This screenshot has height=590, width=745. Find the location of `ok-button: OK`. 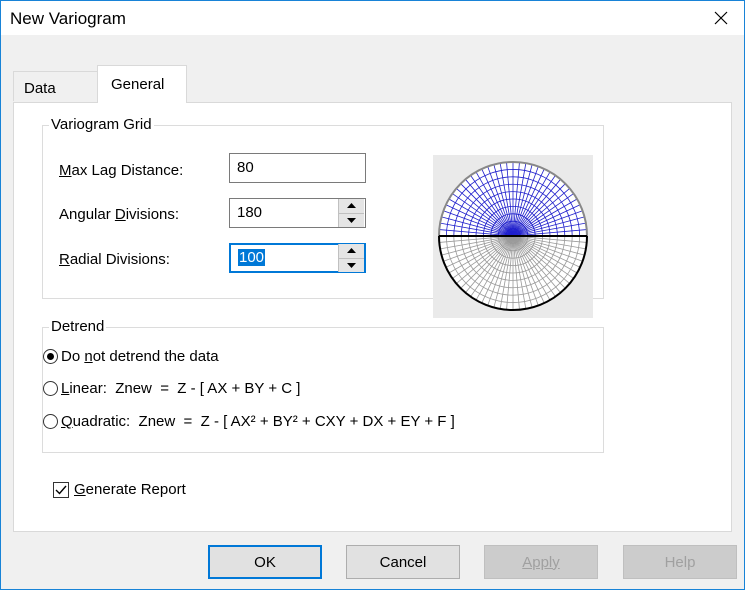

ok-button: OK is located at coordinates (265, 562).